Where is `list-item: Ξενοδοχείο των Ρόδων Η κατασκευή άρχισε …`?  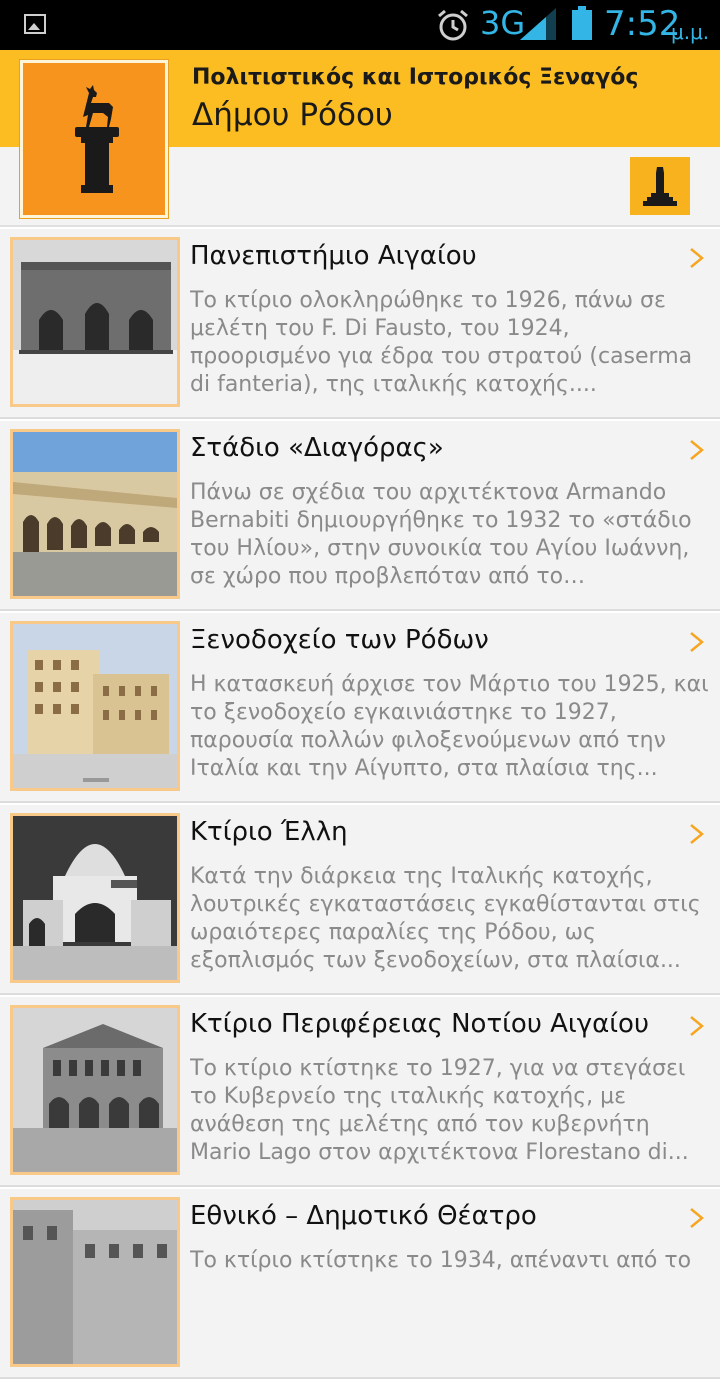 list-item: Ξενοδοχείο των Ρόδων Η κατασκευή άρχισε … is located at coordinates (360, 708).